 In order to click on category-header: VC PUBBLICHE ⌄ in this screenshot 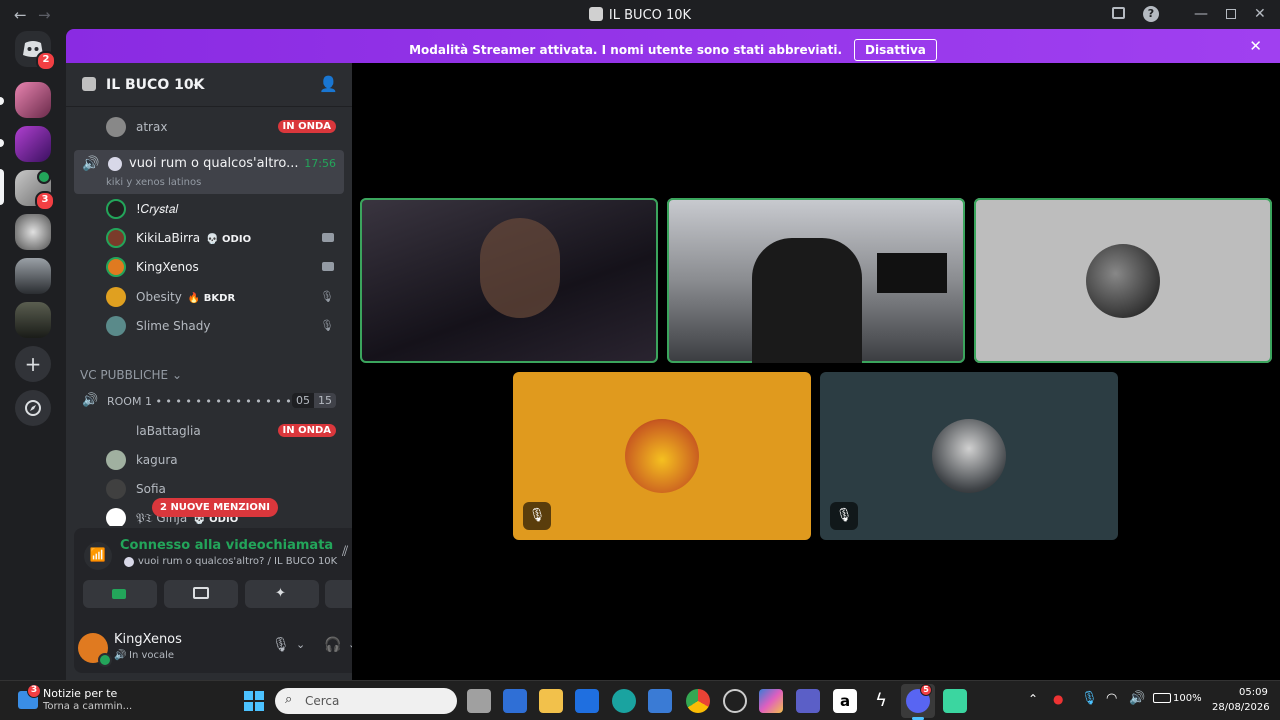, I will do `click(131, 375)`.